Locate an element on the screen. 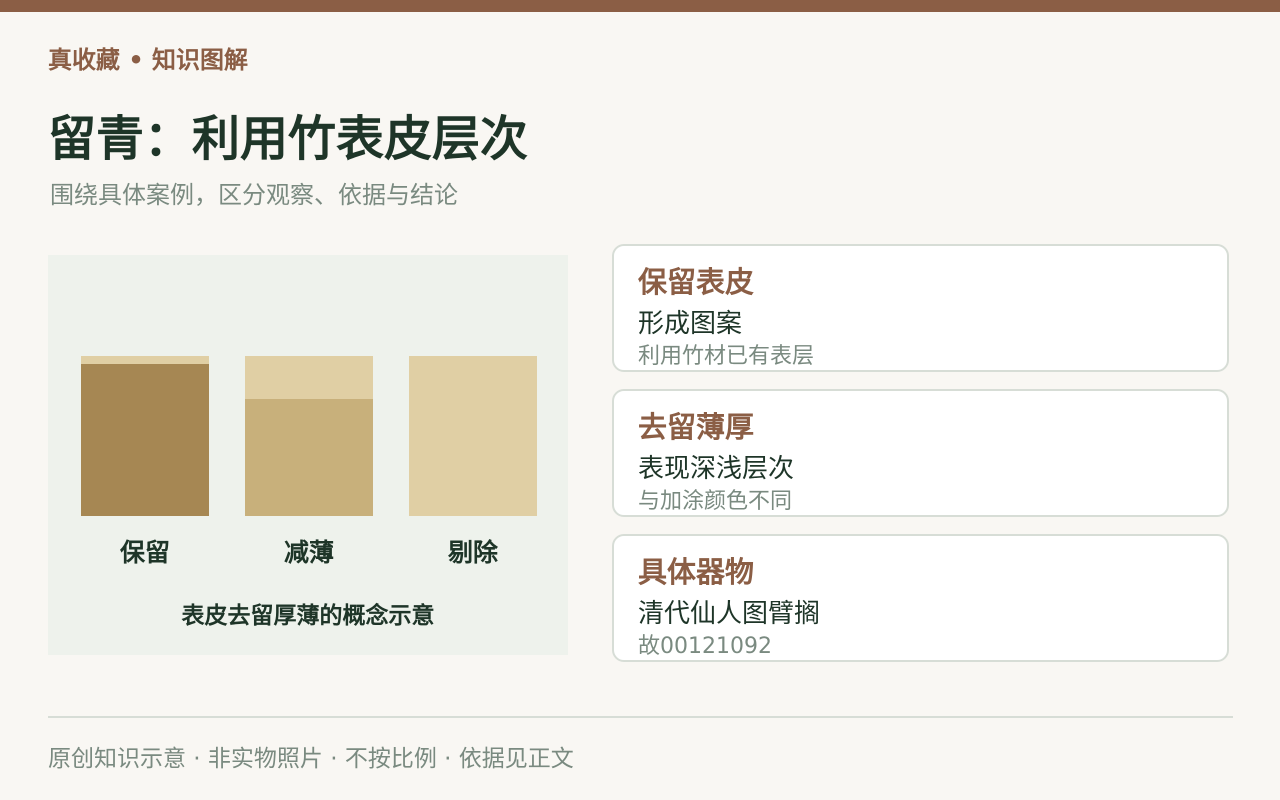 This screenshot has height=800, width=1280. block-keep is located at coordinates (145, 436).